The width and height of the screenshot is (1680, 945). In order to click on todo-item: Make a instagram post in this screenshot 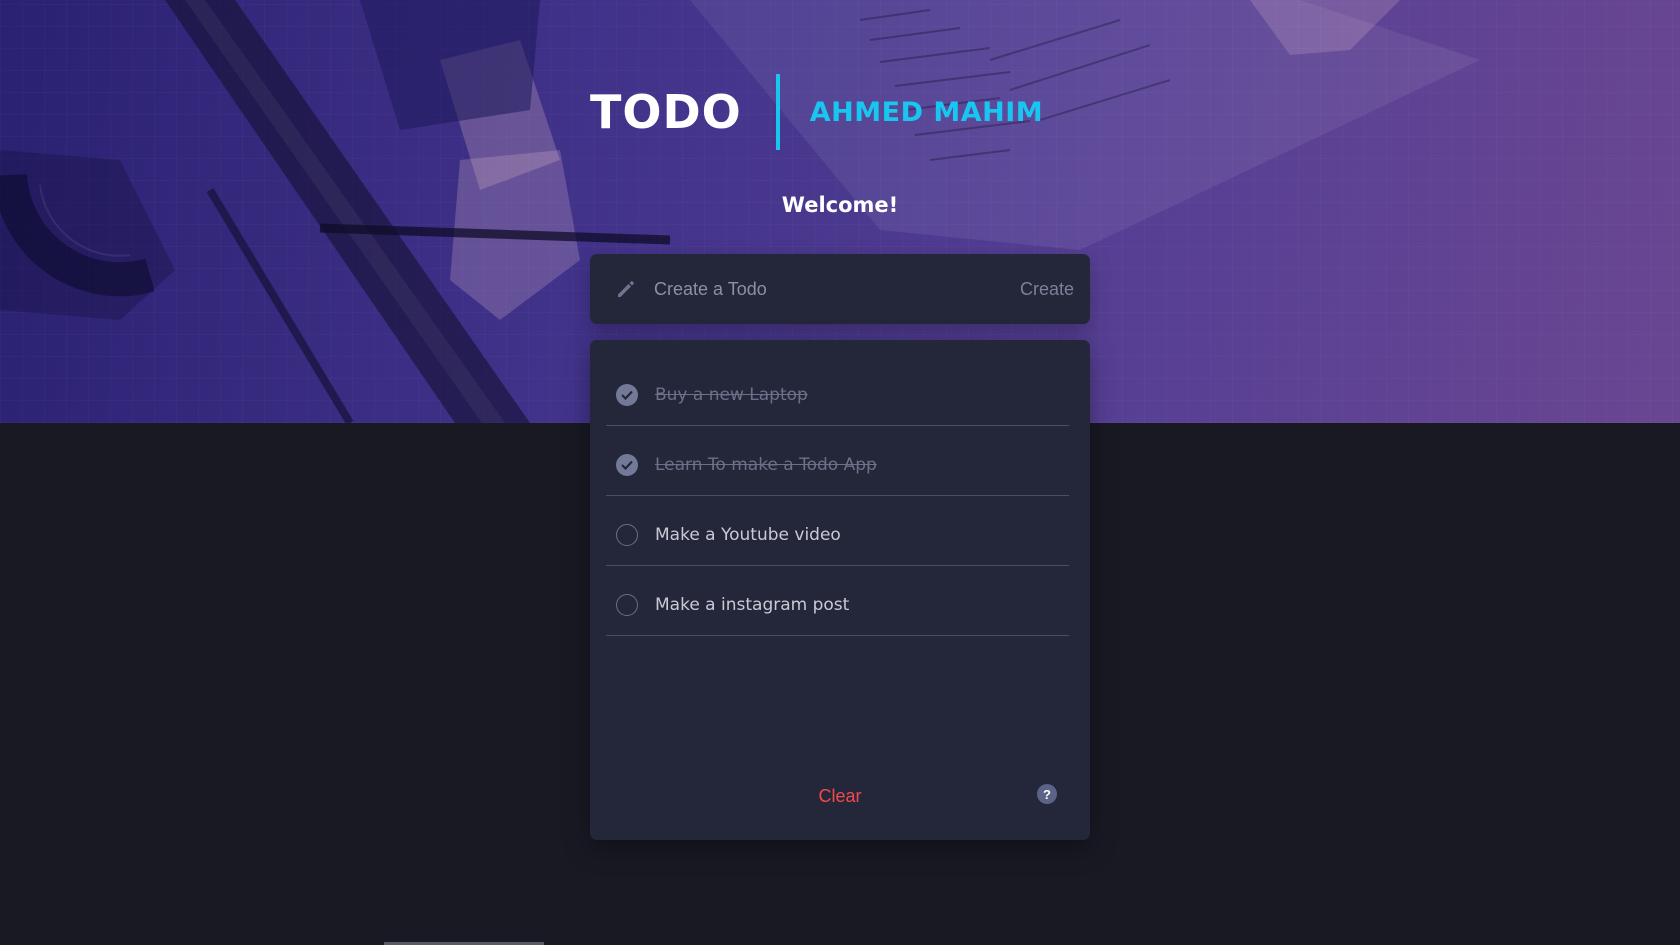, I will do `click(837, 601)`.